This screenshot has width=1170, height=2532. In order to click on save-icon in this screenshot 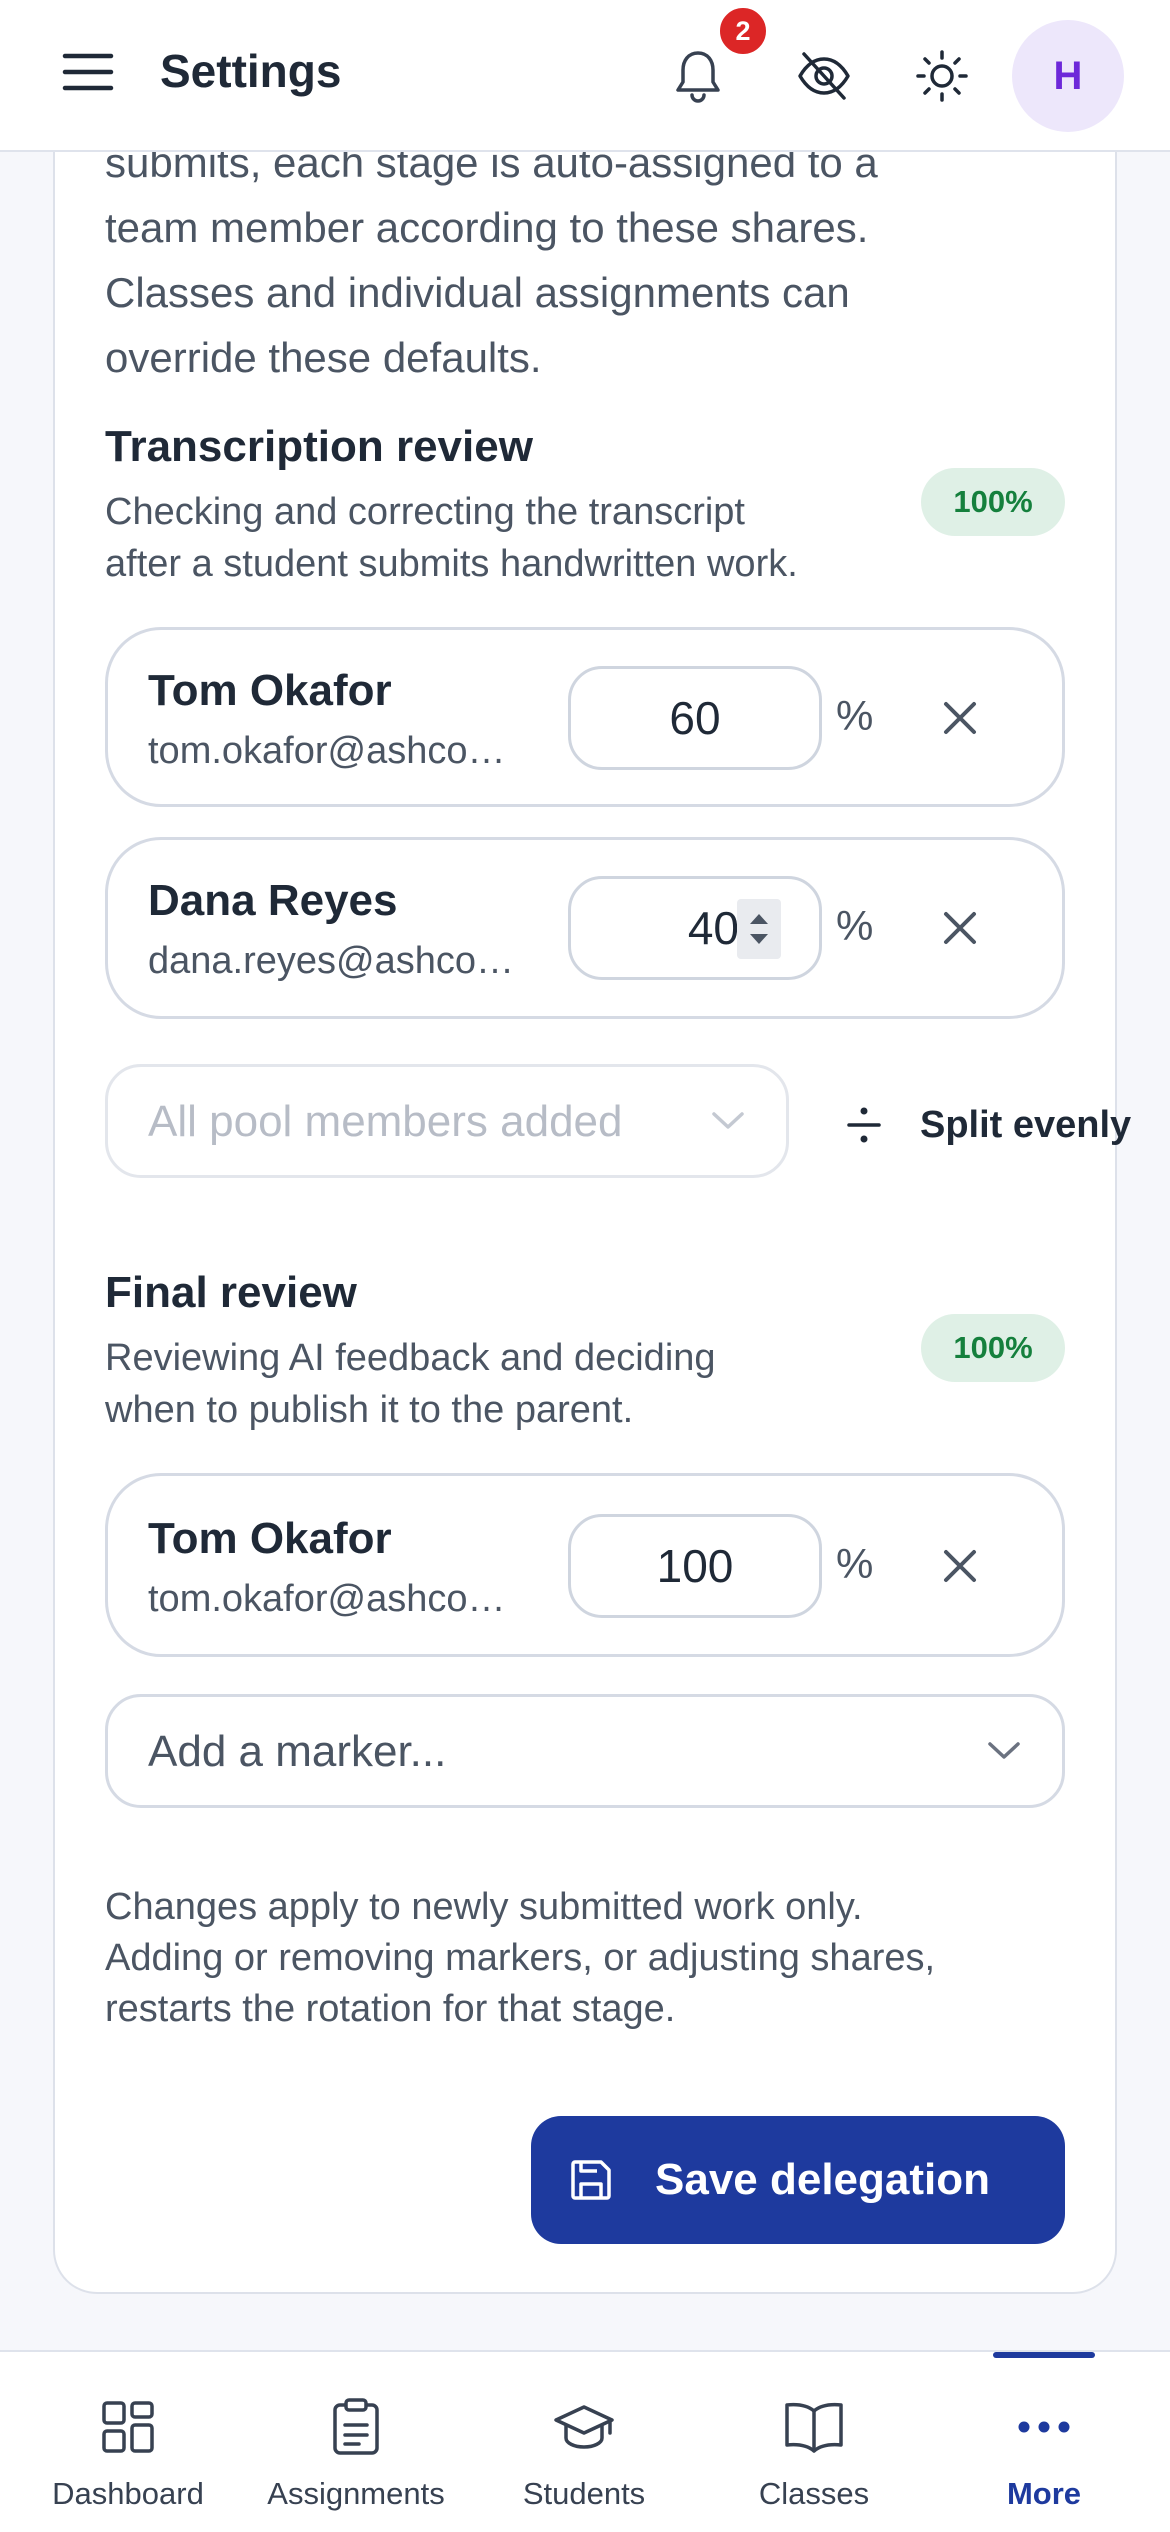, I will do `click(591, 2180)`.